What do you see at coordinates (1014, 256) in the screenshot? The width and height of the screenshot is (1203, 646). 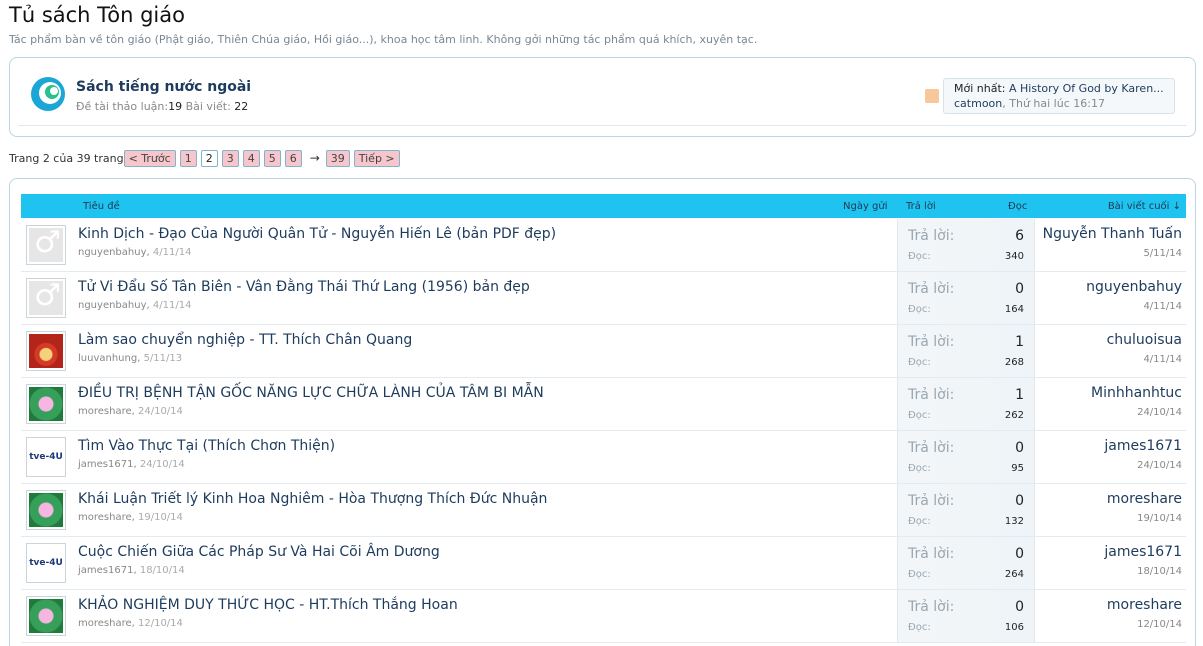 I see `views-count: 340` at bounding box center [1014, 256].